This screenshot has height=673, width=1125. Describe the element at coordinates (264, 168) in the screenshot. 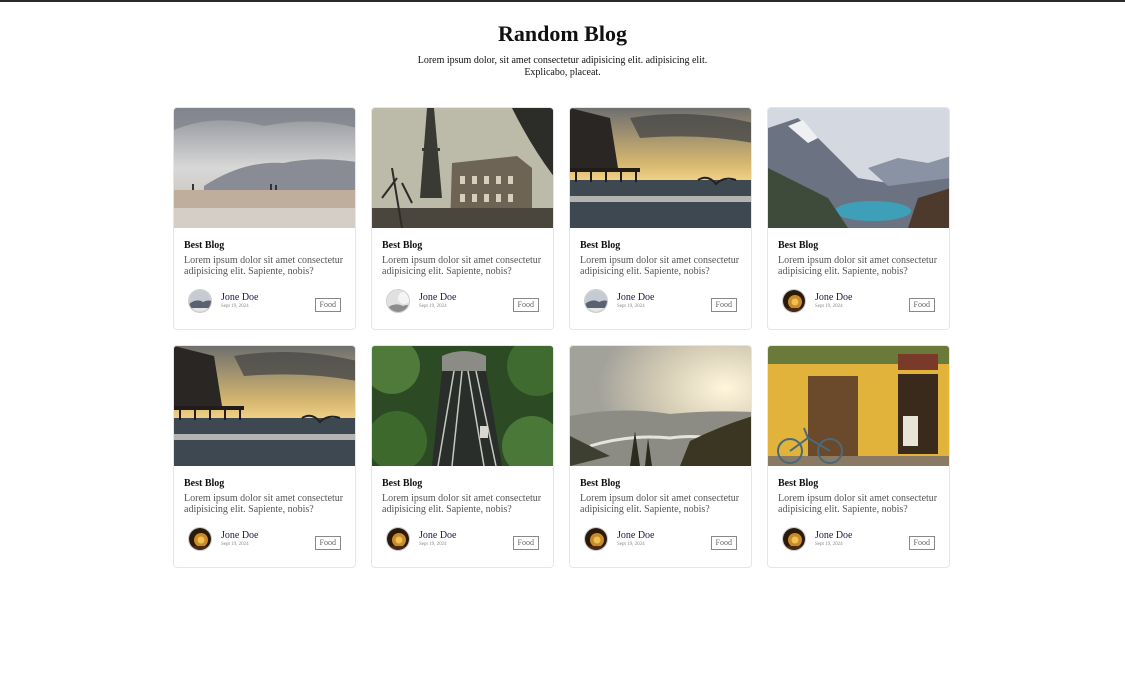

I see `beach-mountains-image` at that location.